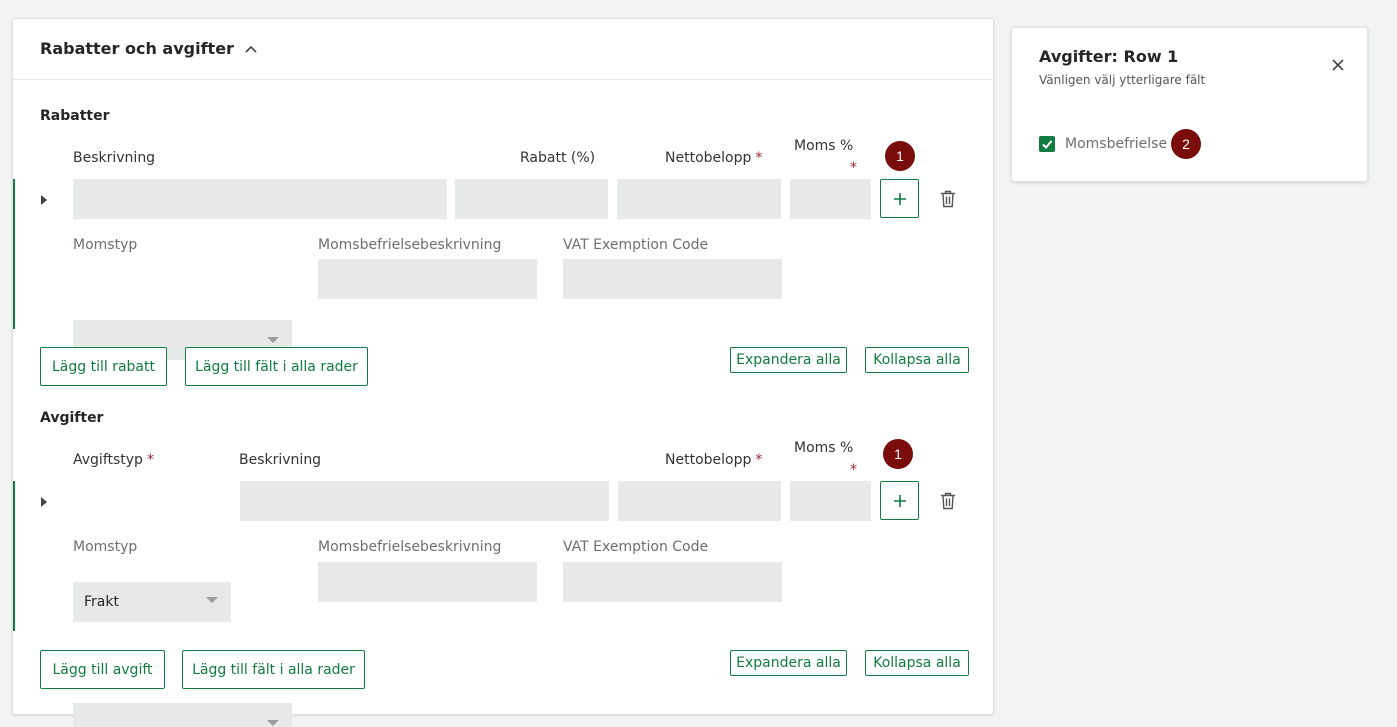  I want to click on vat-exemption-label: Momsbefrielse, so click(1116, 144).